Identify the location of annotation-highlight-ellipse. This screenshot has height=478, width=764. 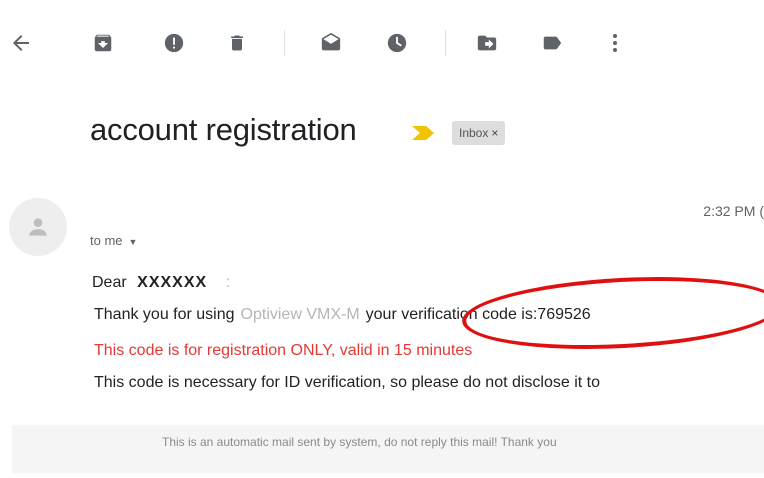
(612, 313).